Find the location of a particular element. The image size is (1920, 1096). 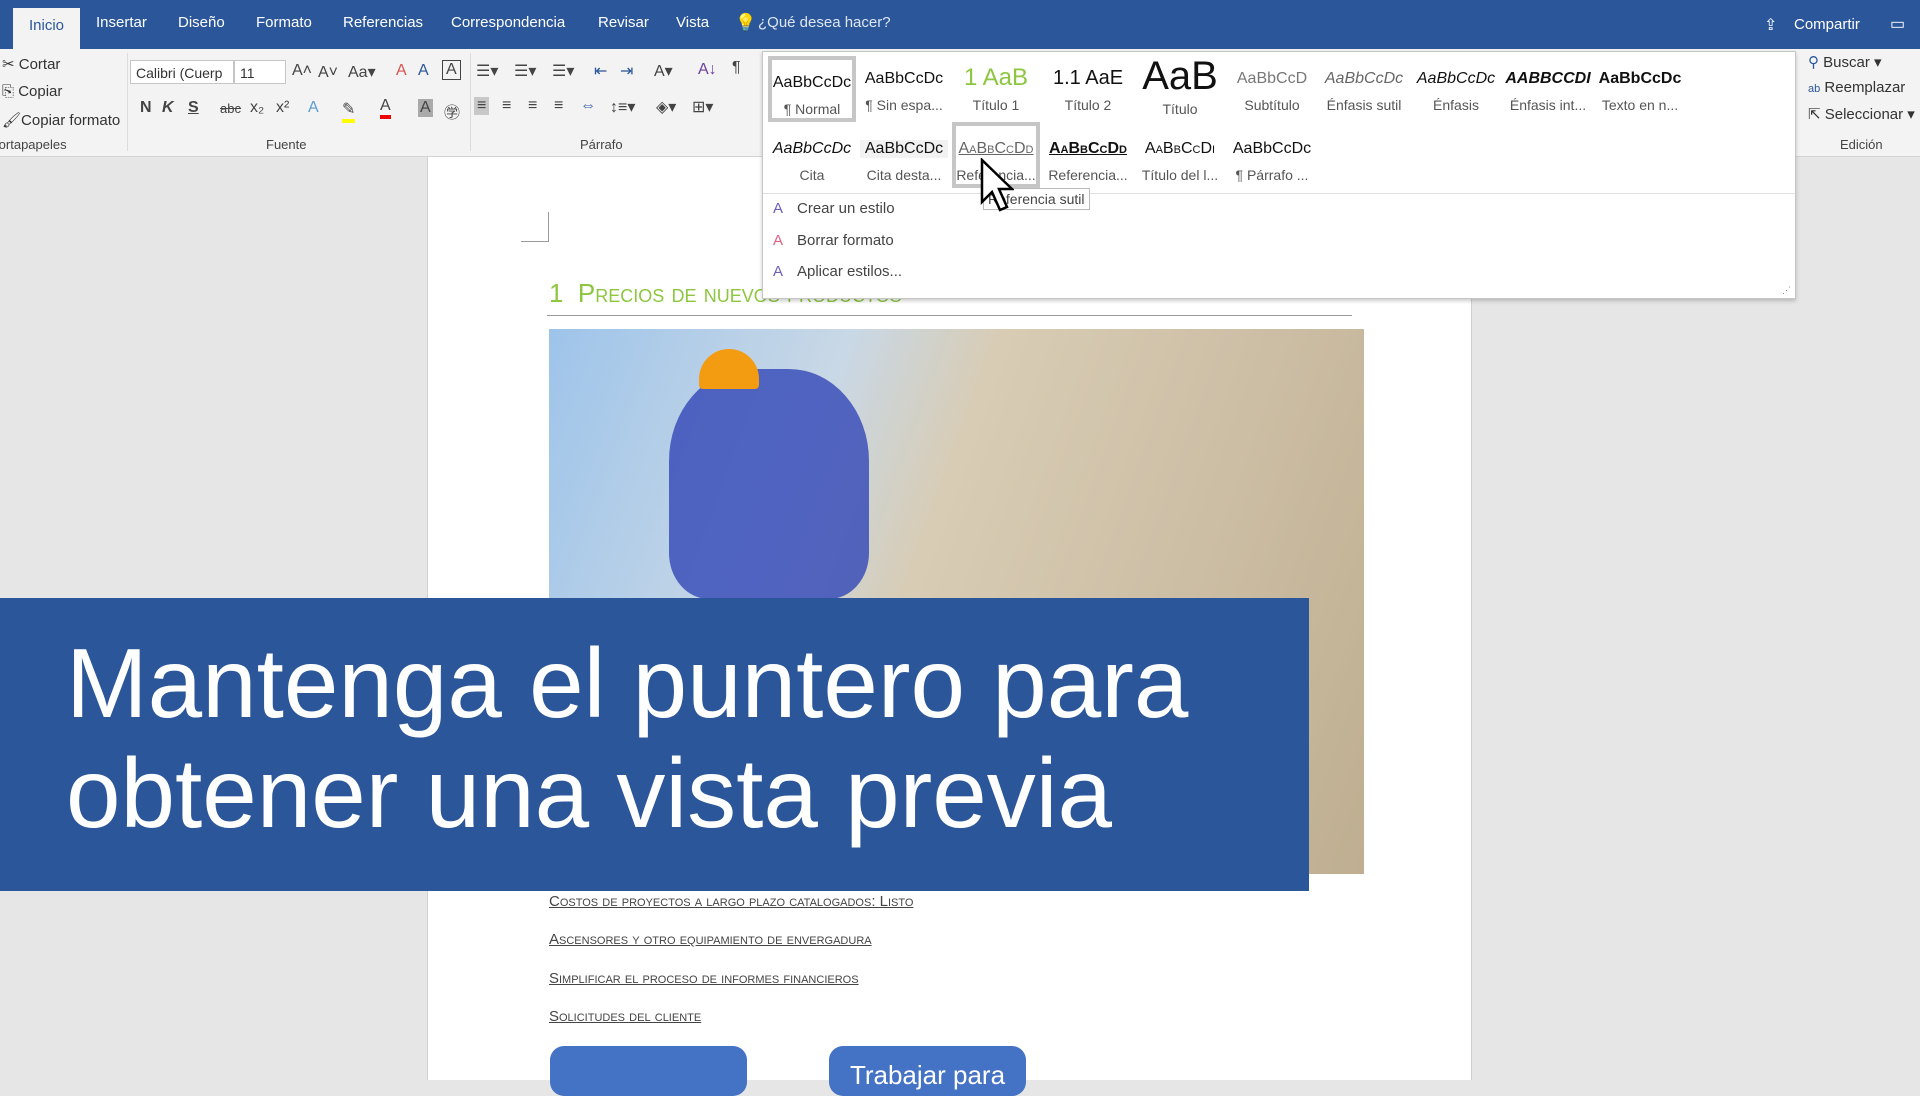

style-preview: AaBbCcD is located at coordinates (1272, 78).